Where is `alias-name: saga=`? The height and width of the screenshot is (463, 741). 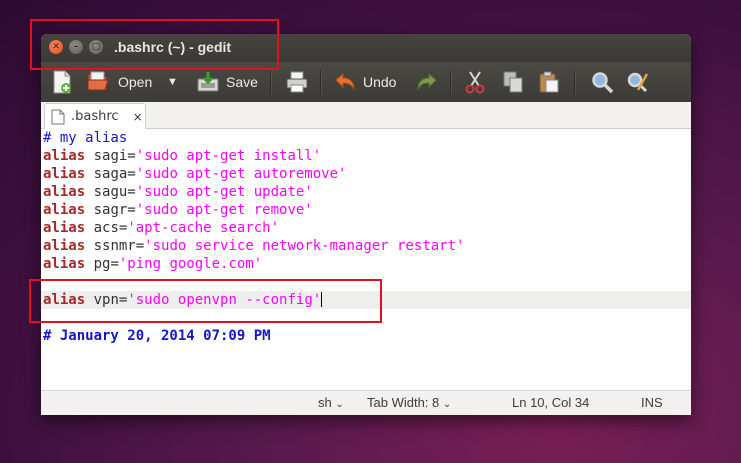 alias-name: saga= is located at coordinates (110, 174).